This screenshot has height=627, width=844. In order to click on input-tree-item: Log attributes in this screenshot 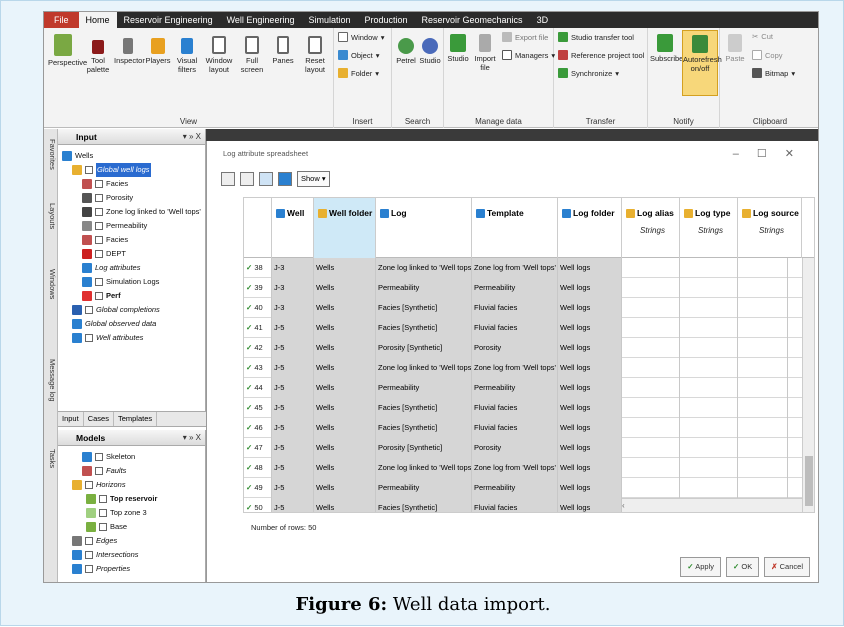, I will do `click(111, 268)`.